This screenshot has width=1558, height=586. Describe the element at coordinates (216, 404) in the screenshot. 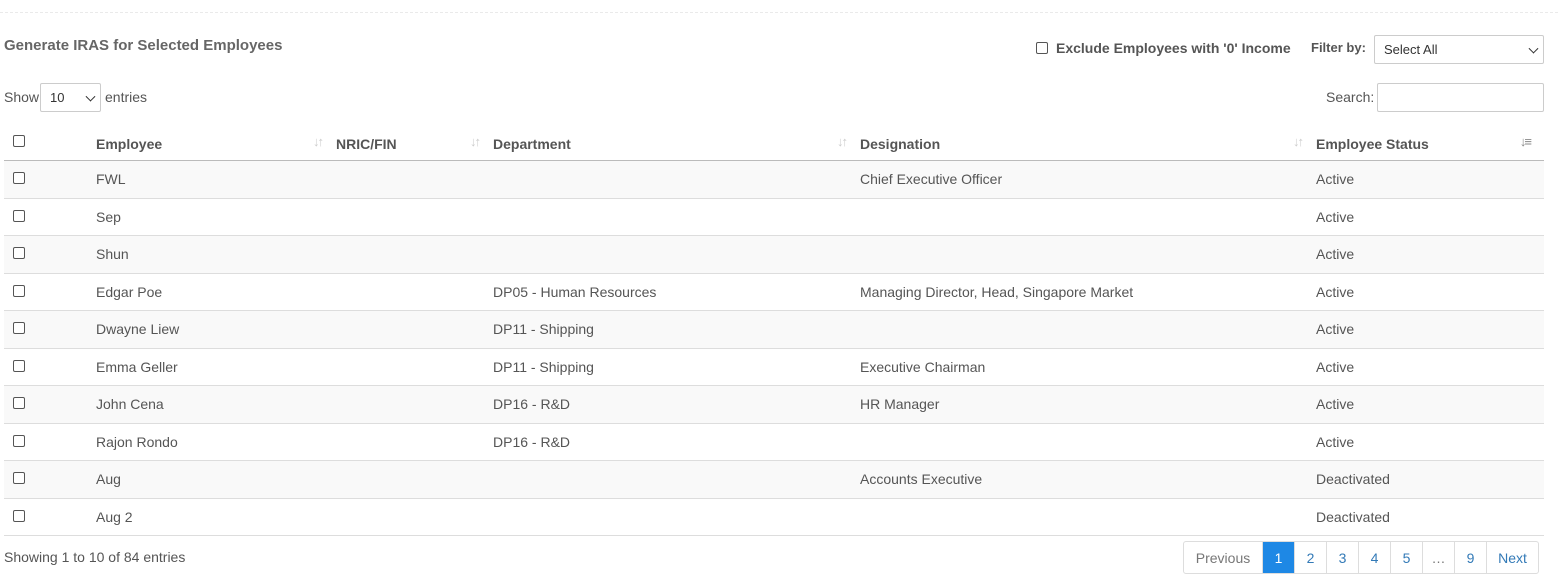

I see `cell-employee: John Cena` at that location.